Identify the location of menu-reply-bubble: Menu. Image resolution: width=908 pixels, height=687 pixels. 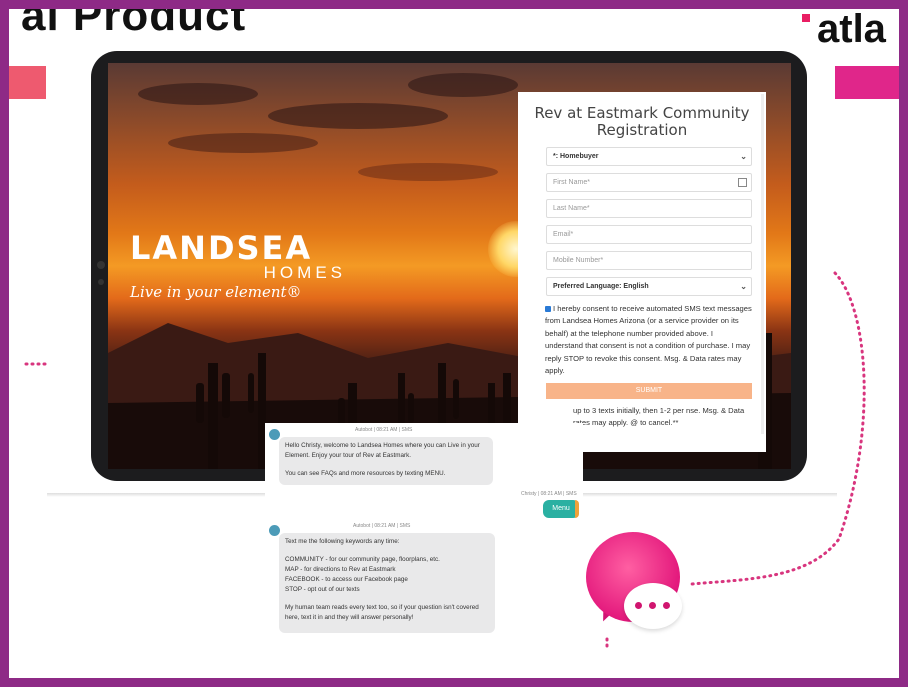
(561, 509).